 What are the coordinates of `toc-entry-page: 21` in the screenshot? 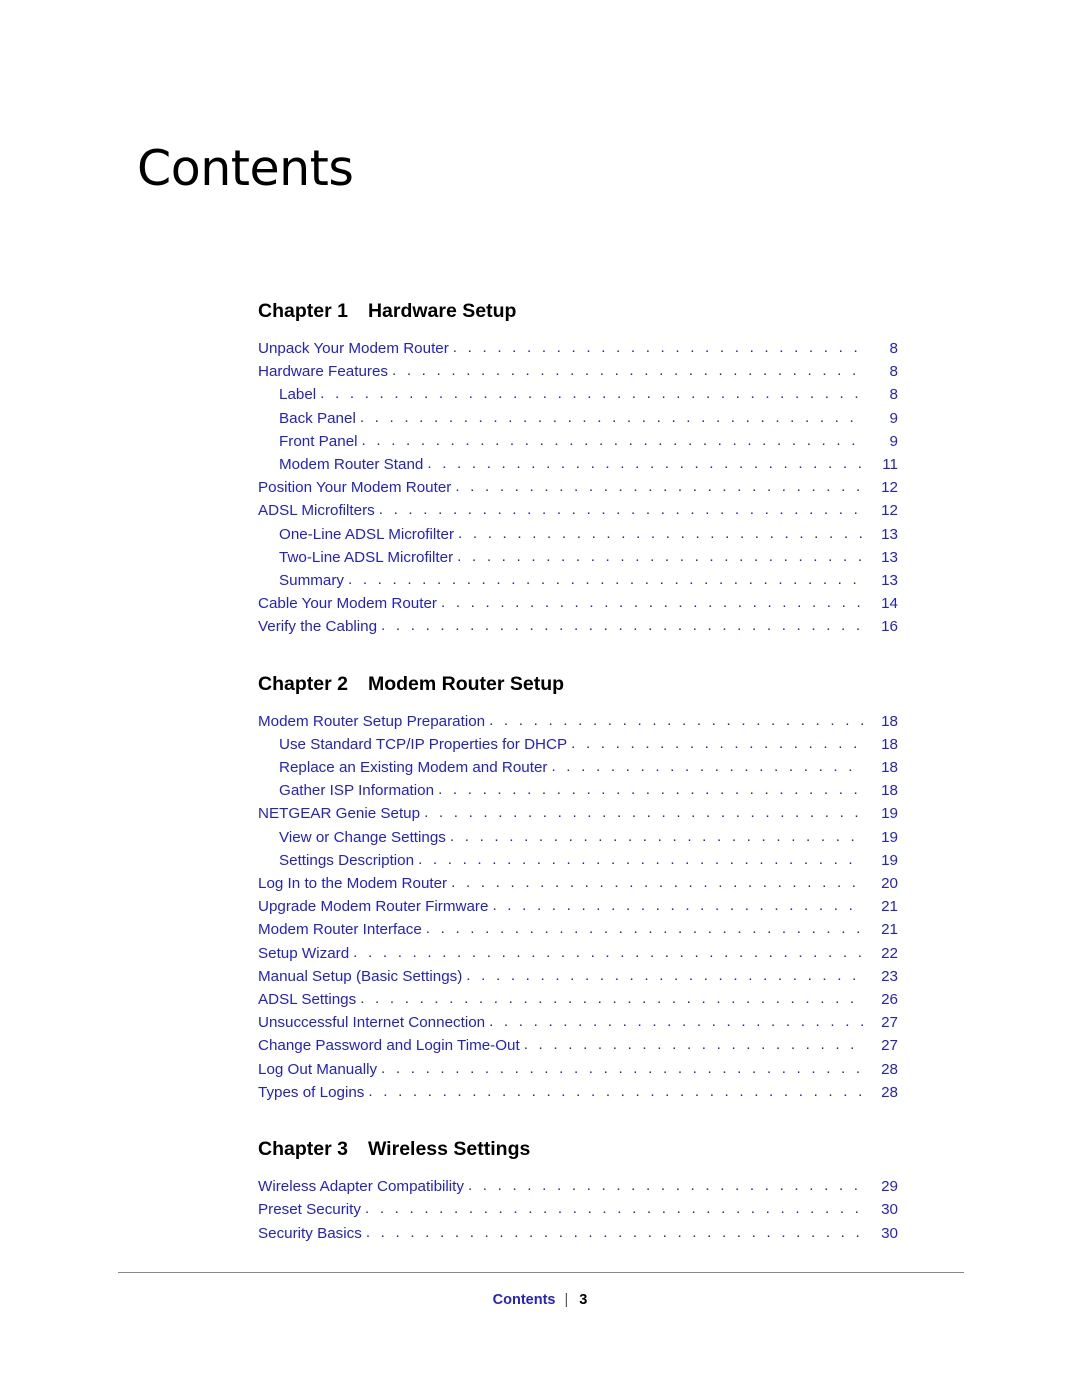 It's located at (889, 930).